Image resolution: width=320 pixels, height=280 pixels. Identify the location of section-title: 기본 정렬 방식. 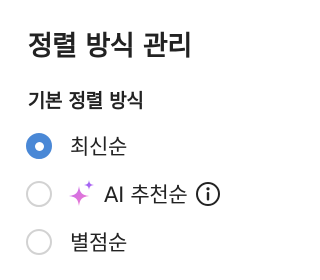
(86, 101).